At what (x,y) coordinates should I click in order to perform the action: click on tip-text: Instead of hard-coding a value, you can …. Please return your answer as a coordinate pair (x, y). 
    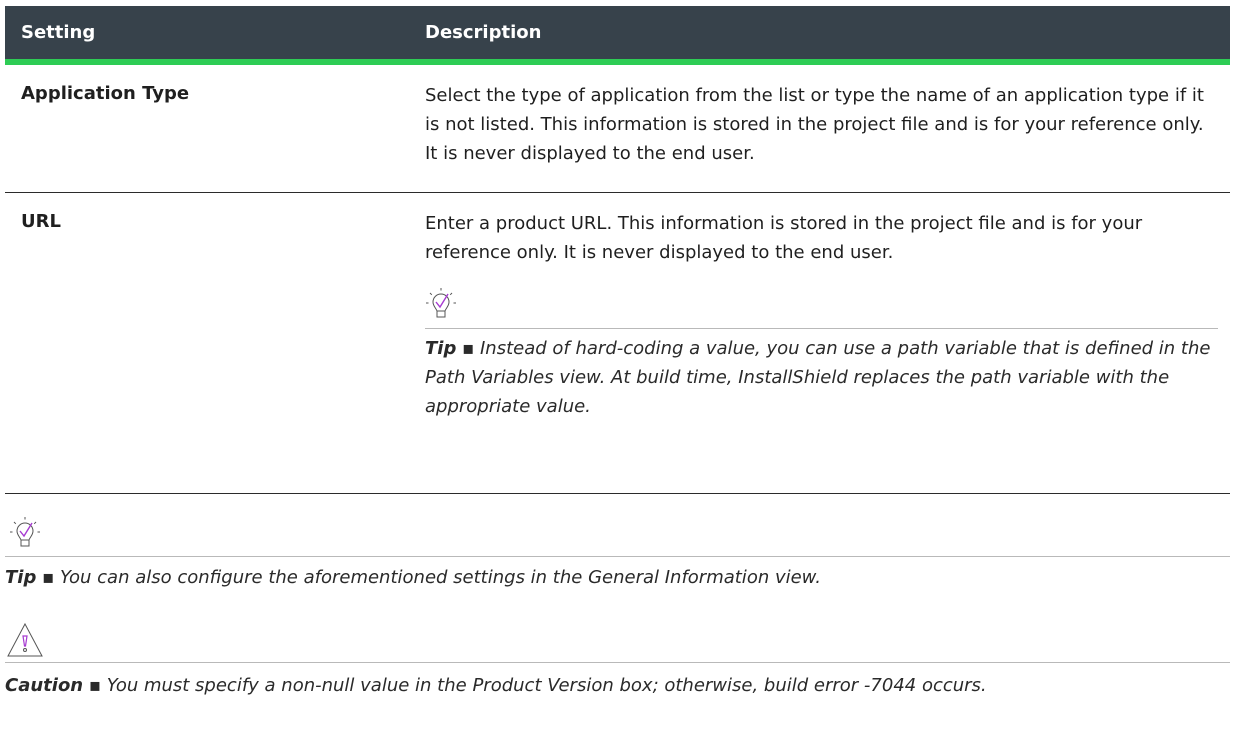
    Looking at the image, I should click on (818, 377).